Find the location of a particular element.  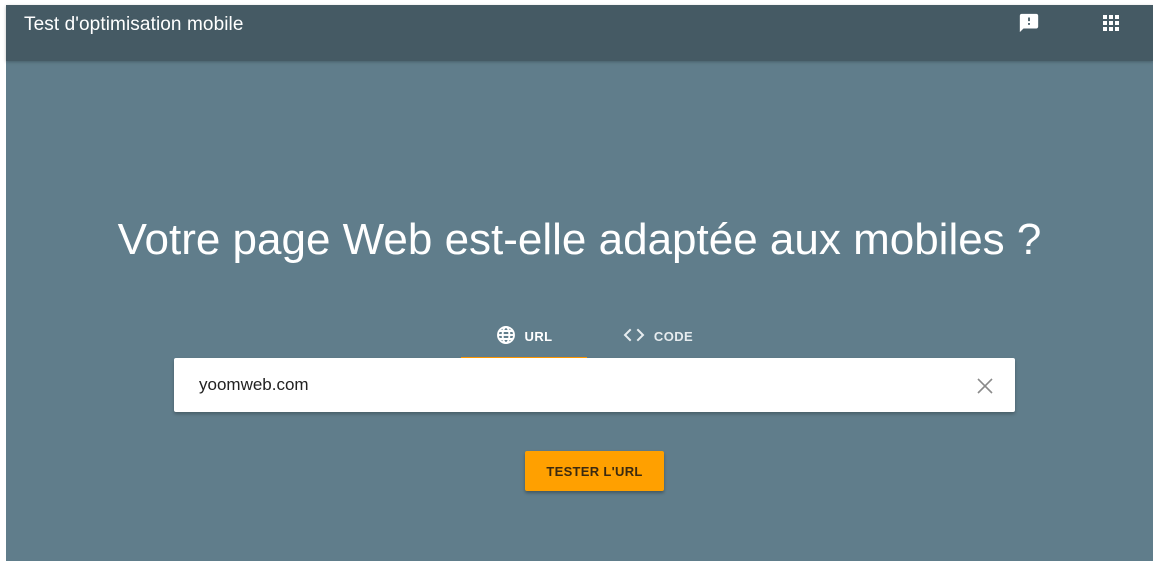

tab-url: URL is located at coordinates (524, 338).